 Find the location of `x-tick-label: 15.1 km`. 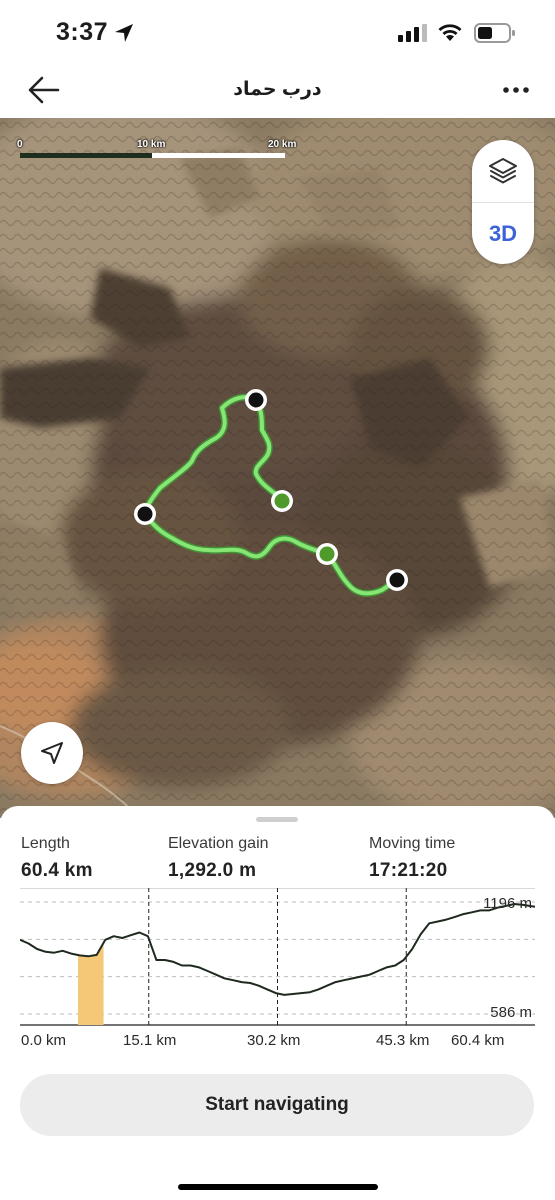

x-tick-label: 15.1 km is located at coordinates (150, 1040).